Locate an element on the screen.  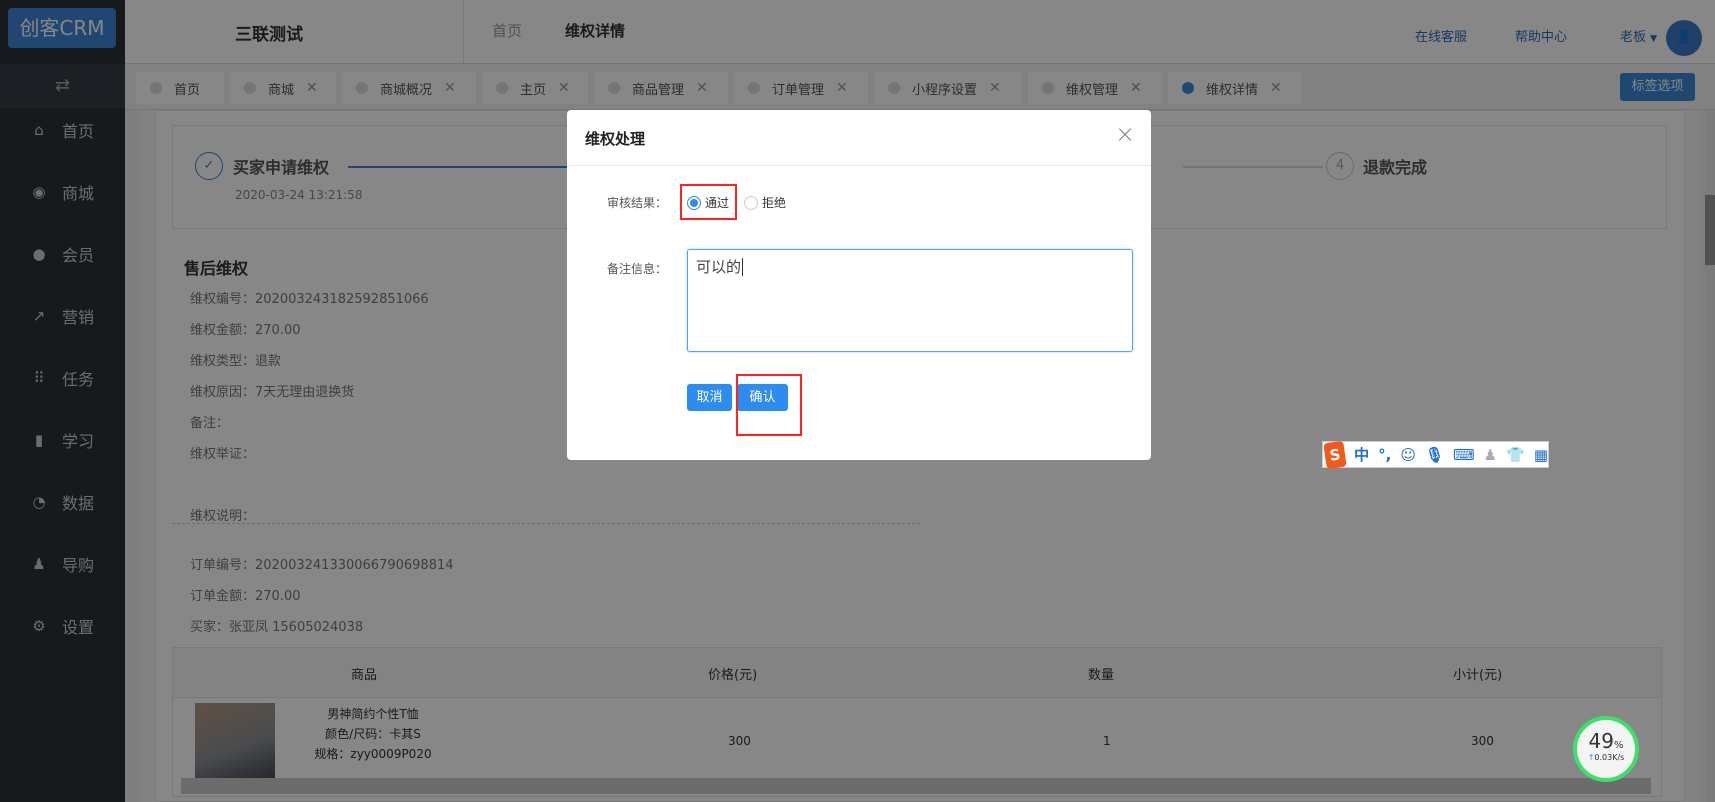
radio-reject-label: 拒绝 is located at coordinates (774, 203).